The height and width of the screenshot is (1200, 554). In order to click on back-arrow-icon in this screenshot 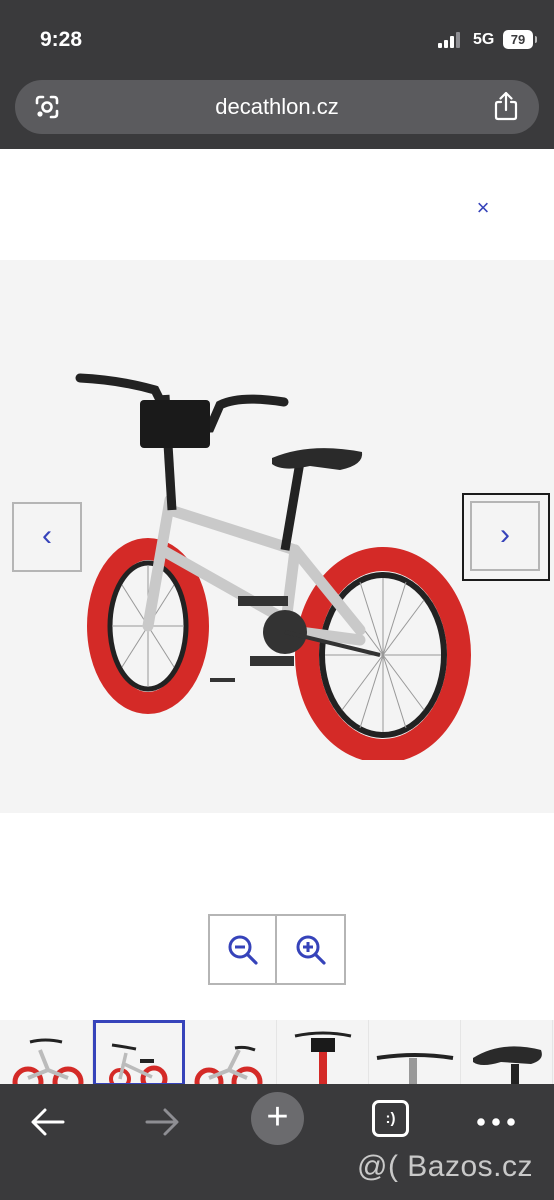, I will do `click(48, 1122)`.